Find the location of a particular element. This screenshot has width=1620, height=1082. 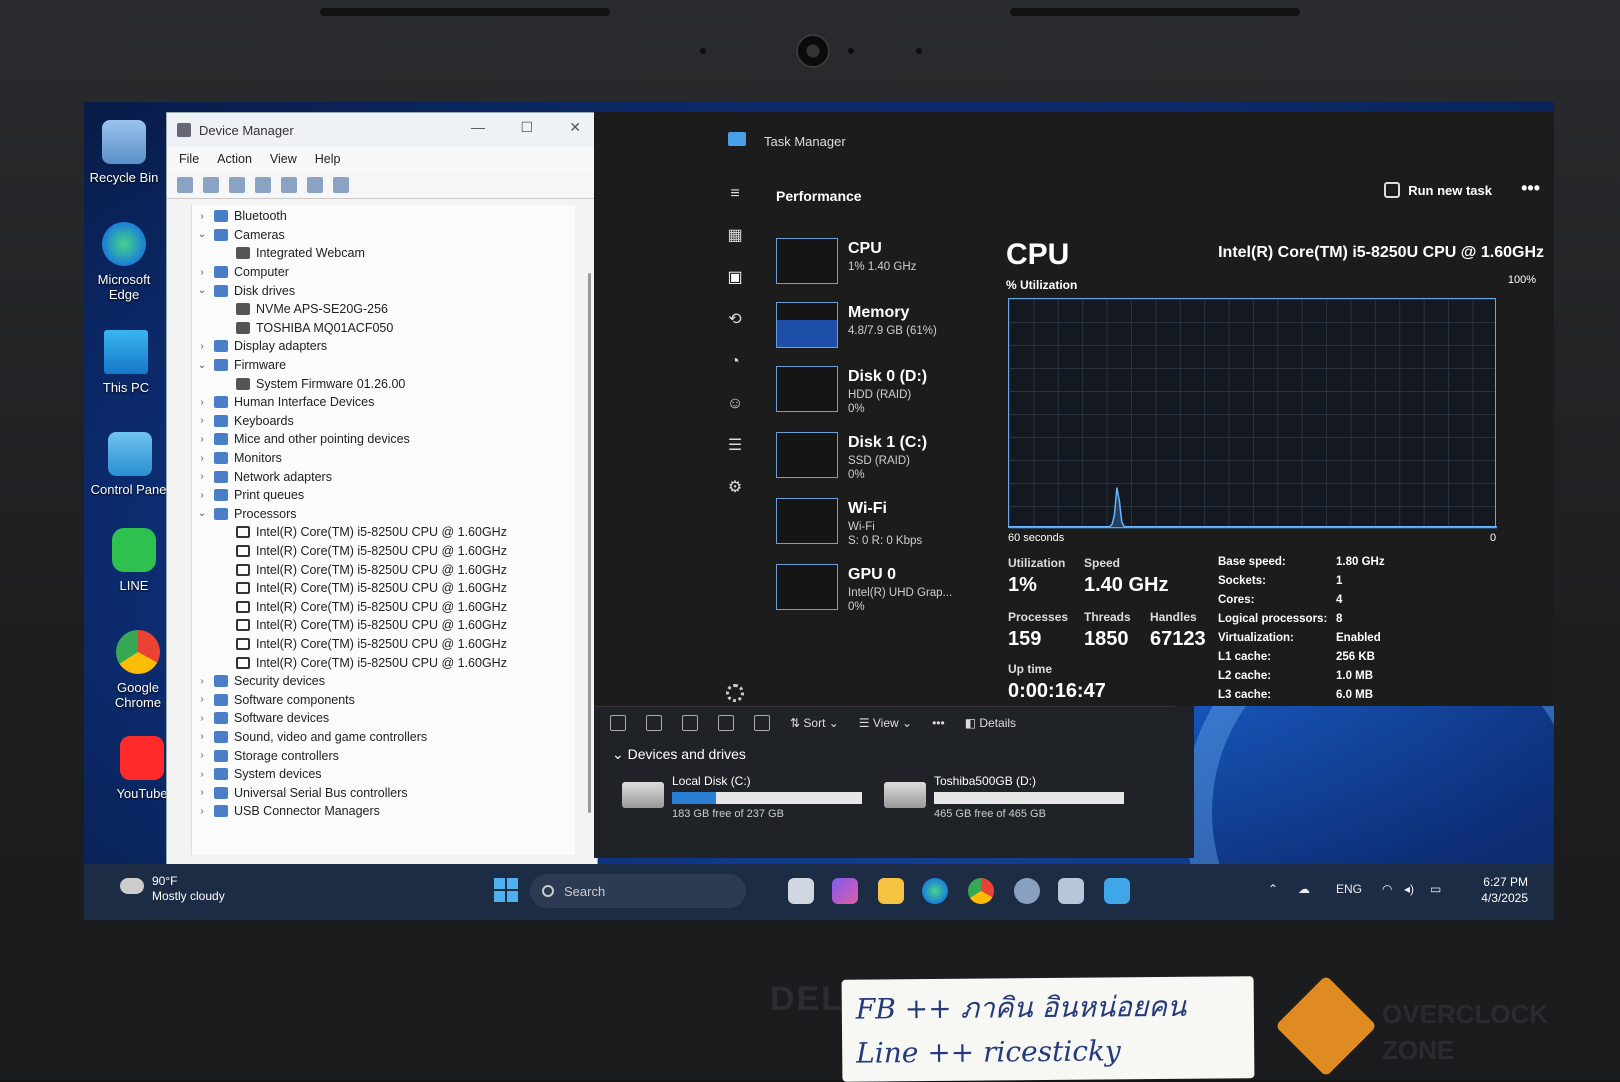

menu-help: Help is located at coordinates (328, 159).